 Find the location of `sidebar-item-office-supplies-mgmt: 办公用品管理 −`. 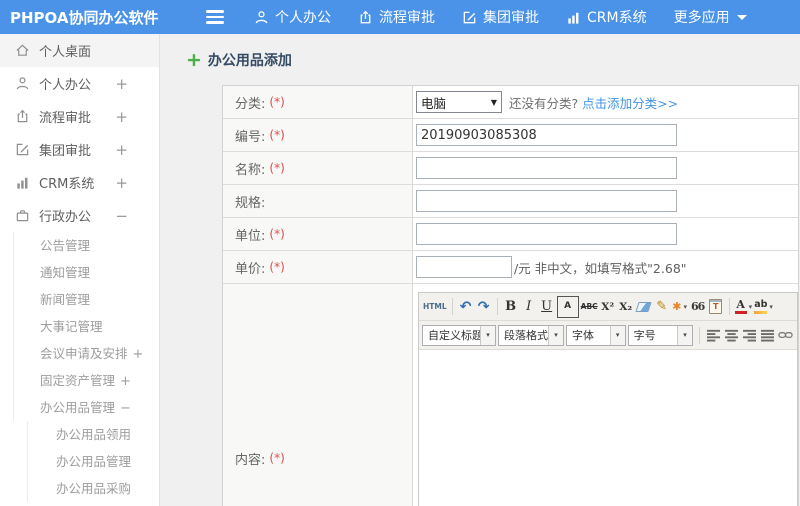

sidebar-item-office-supplies-mgmt: 办公用品管理 − is located at coordinates (86, 407).